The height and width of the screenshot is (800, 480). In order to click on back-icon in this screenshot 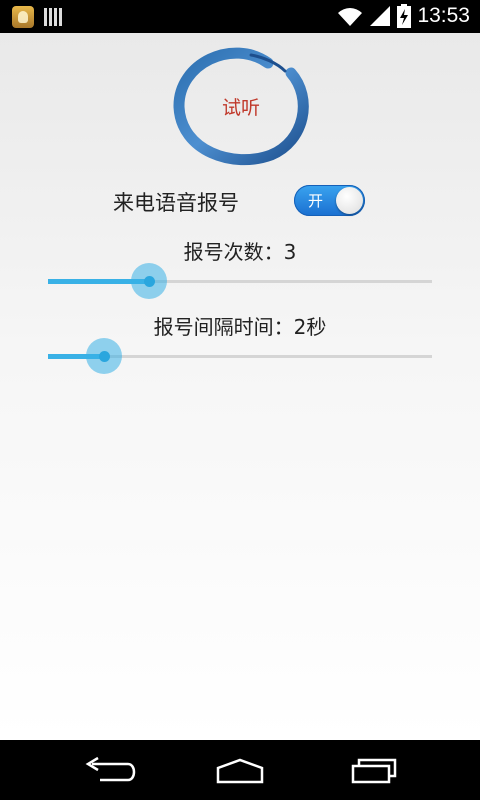, I will do `click(108, 770)`.